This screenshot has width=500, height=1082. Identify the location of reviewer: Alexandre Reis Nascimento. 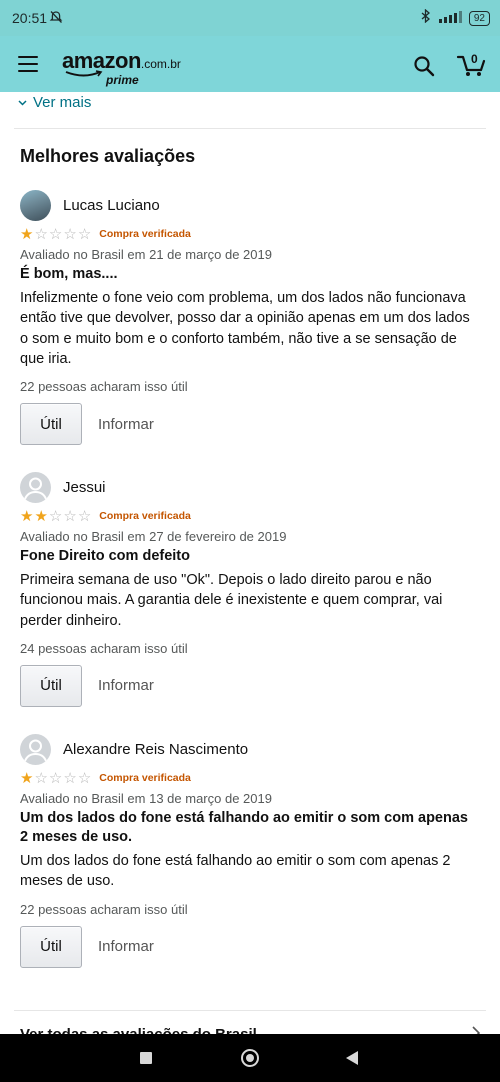
(250, 749).